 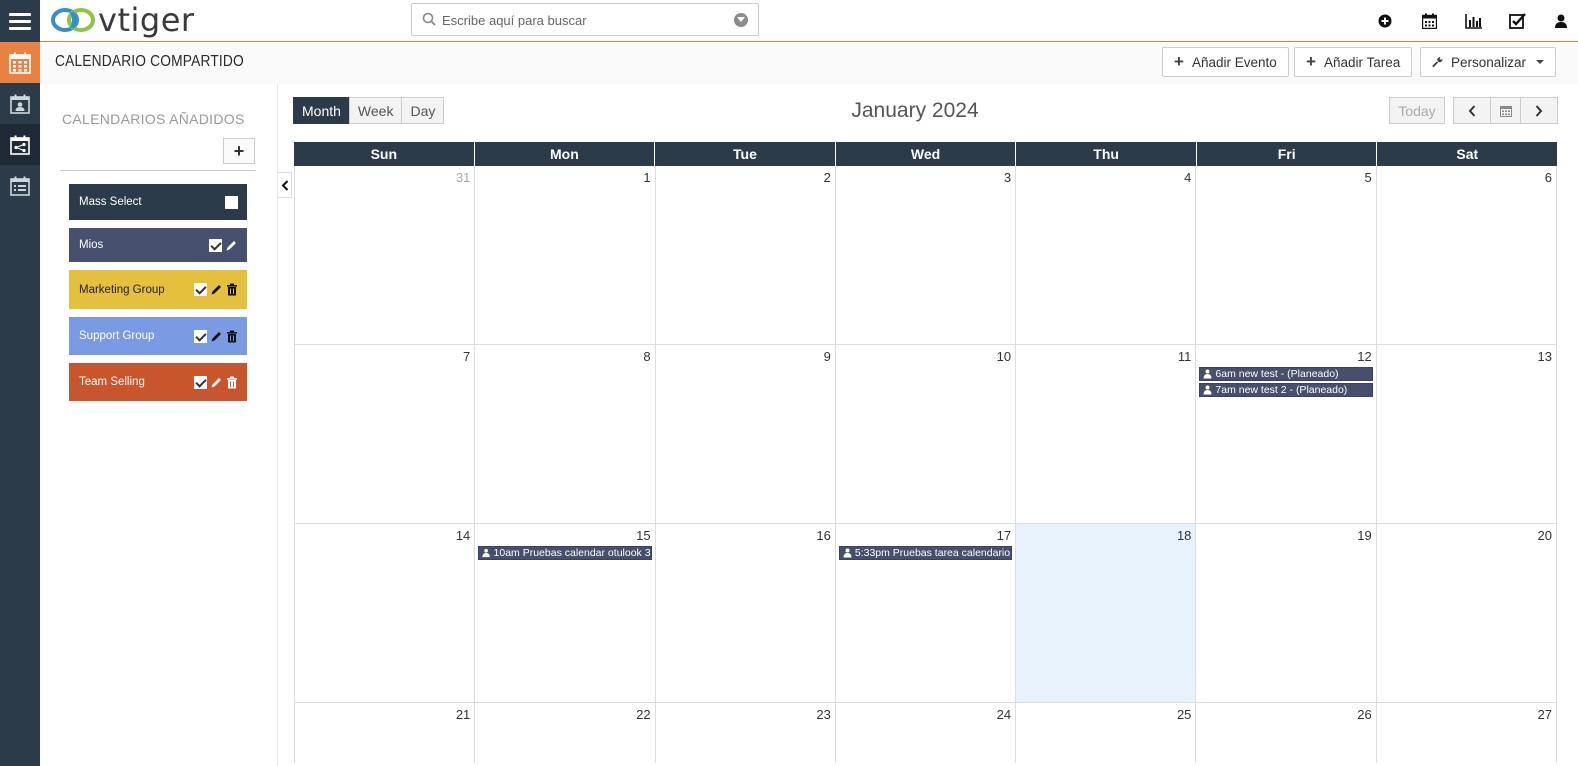 What do you see at coordinates (285, 185) in the screenshot?
I see `collapse-panel-chevron-icon` at bounding box center [285, 185].